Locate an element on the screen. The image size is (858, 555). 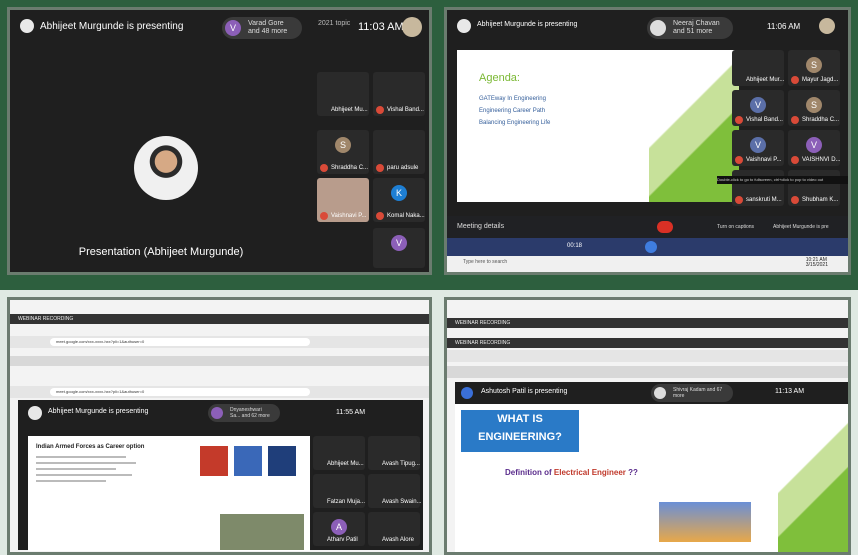
windows-taskbar: Type here to search 10:21 AM 3/15/2021 is located at coordinates (647, 264).